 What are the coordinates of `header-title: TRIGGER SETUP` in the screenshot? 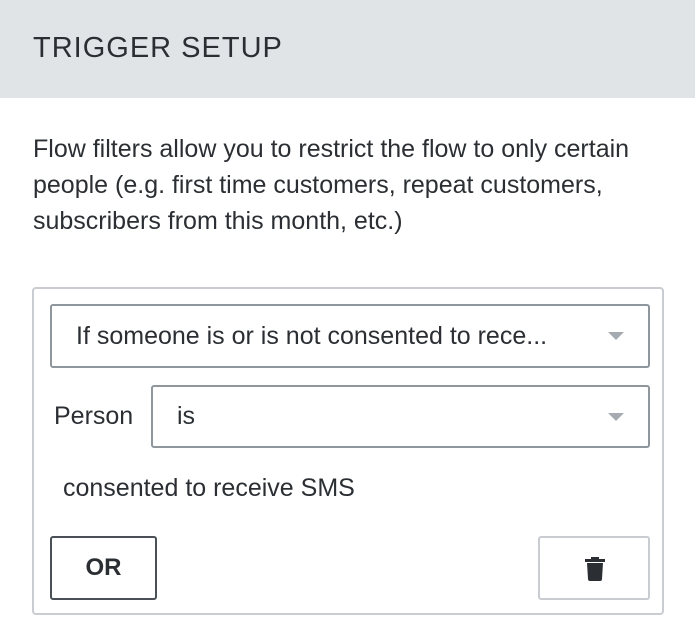 It's located at (158, 48).